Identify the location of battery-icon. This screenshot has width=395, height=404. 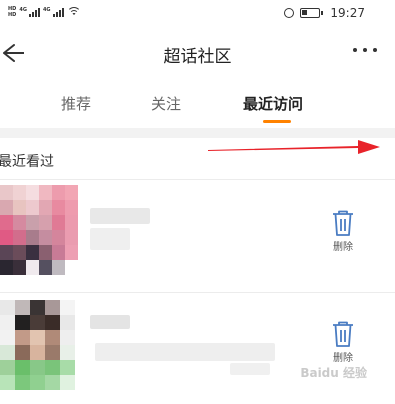
(312, 13).